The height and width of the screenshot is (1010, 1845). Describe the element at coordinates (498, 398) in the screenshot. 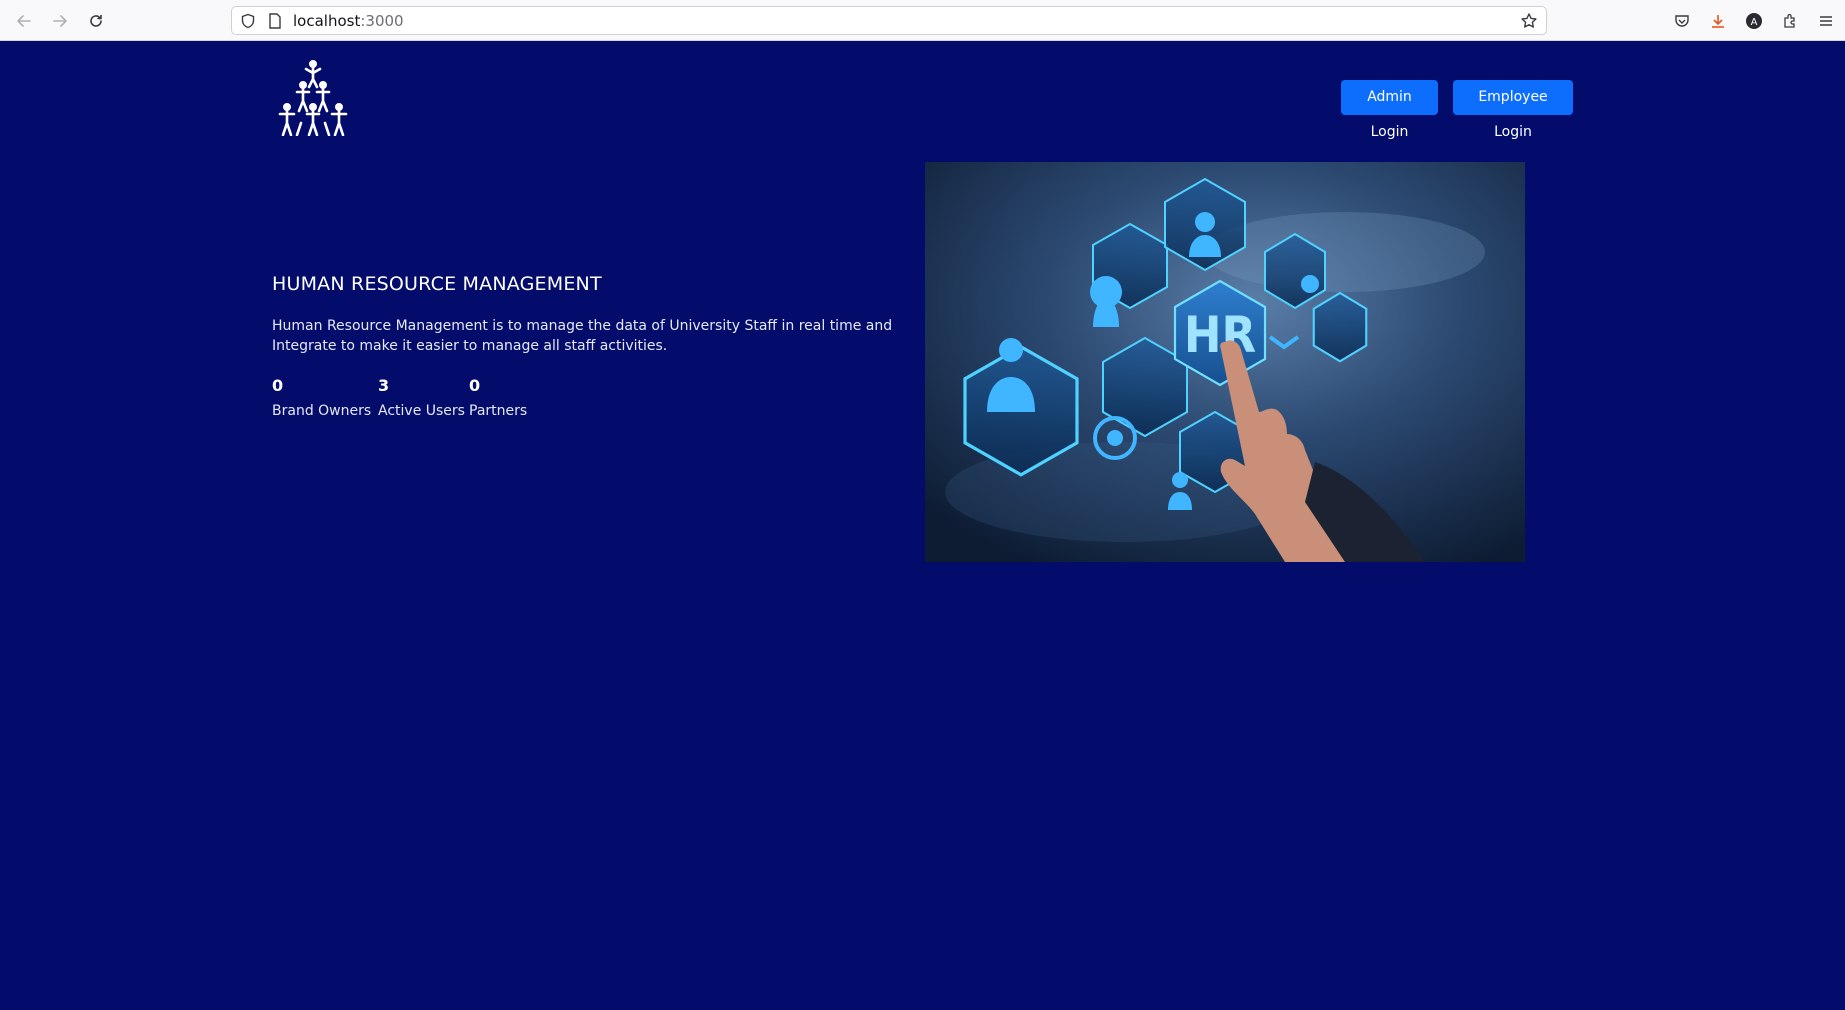

I see `stat-partners: 0 Partners` at that location.